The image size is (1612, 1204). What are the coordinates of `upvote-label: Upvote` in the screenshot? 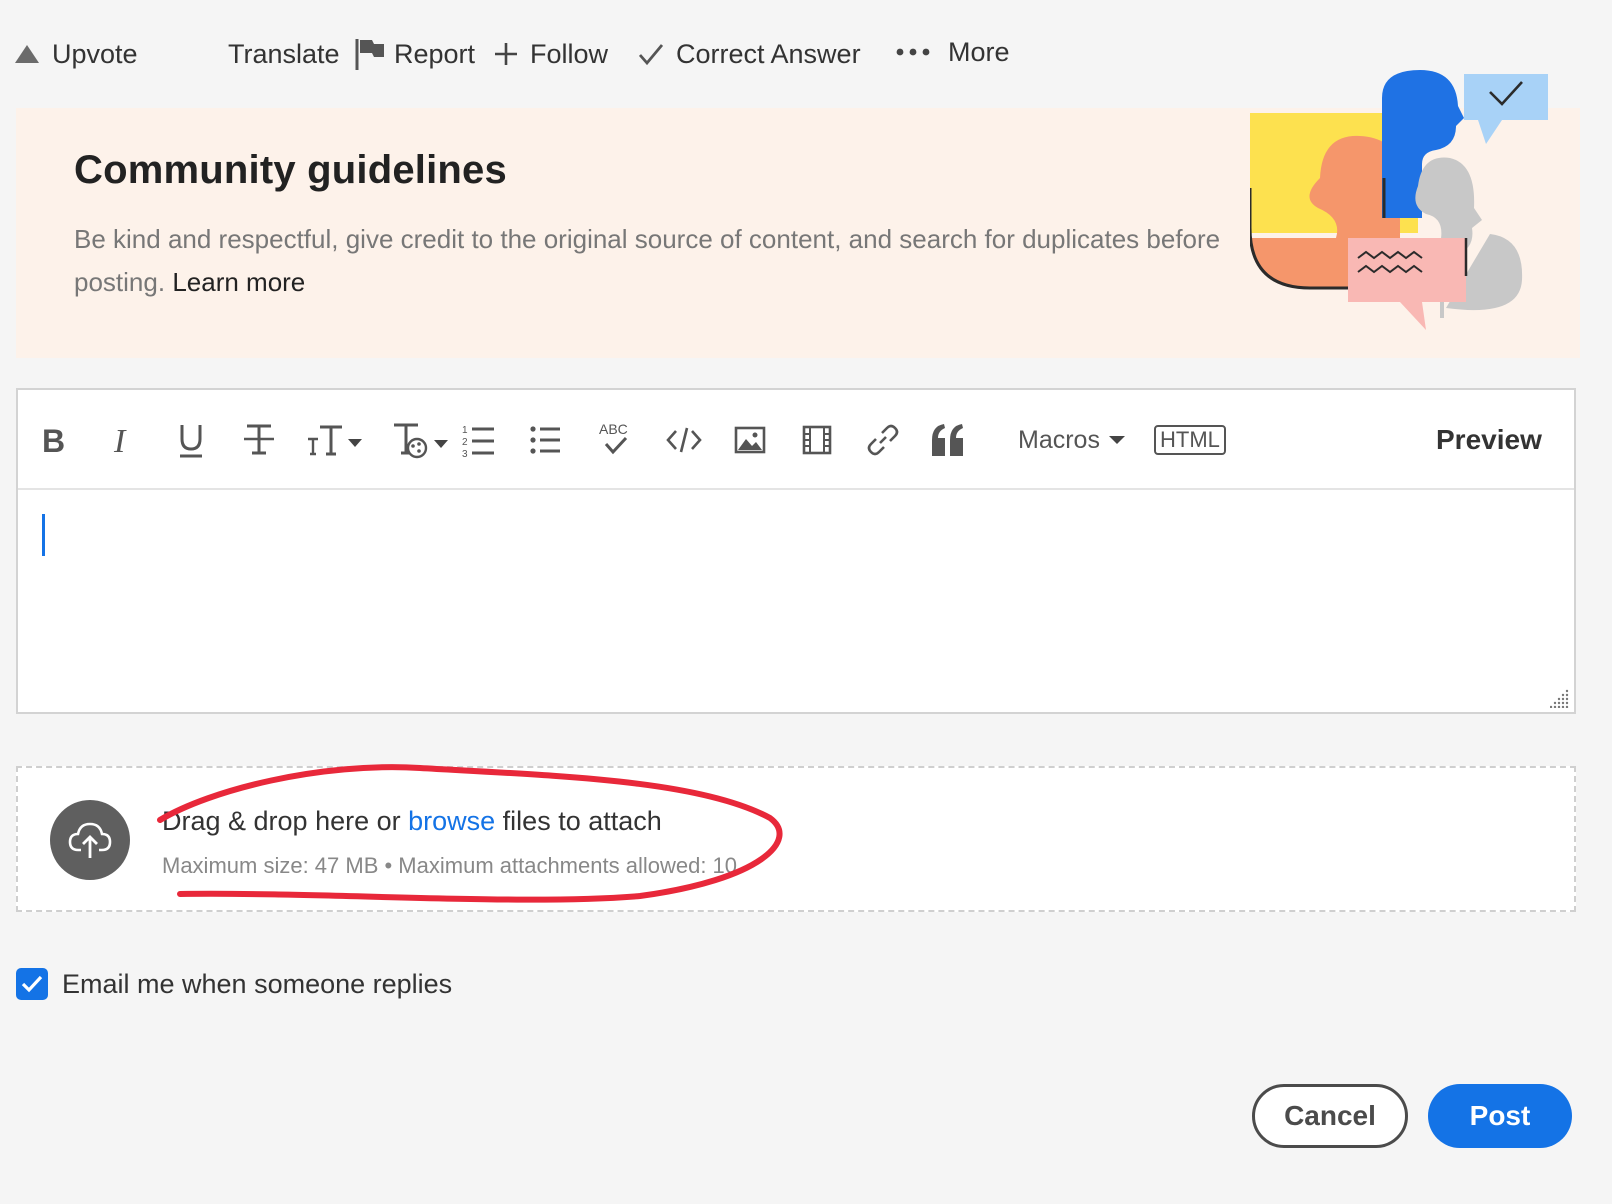 It's located at (95, 53).